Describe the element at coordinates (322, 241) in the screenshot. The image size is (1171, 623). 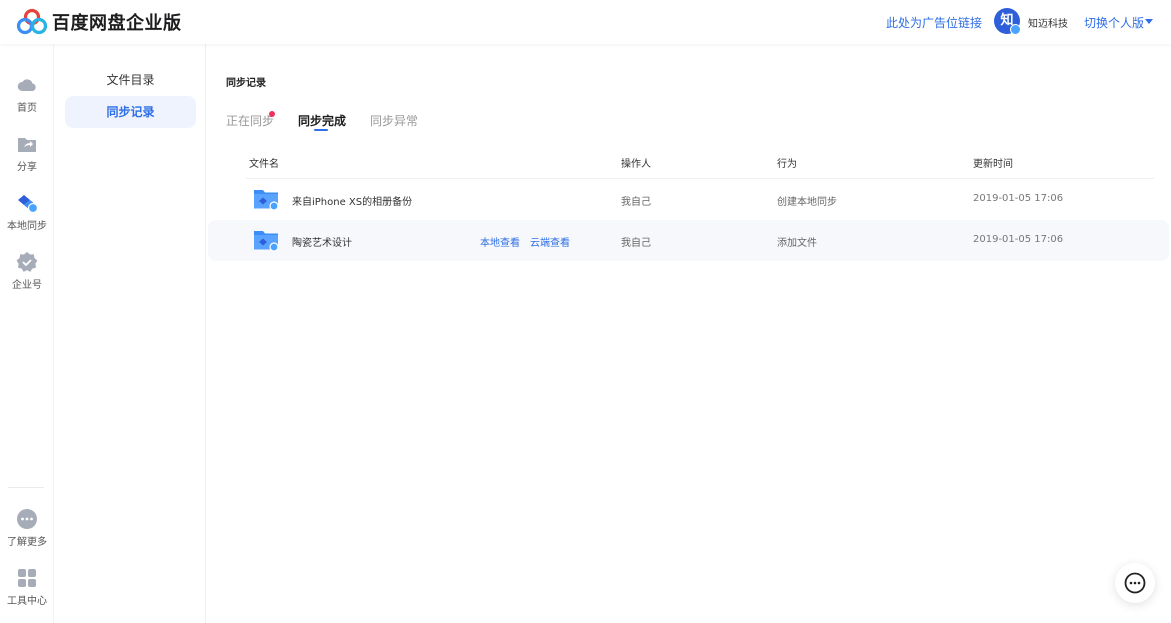
I see `file-name: 陶瓷艺术设计` at that location.